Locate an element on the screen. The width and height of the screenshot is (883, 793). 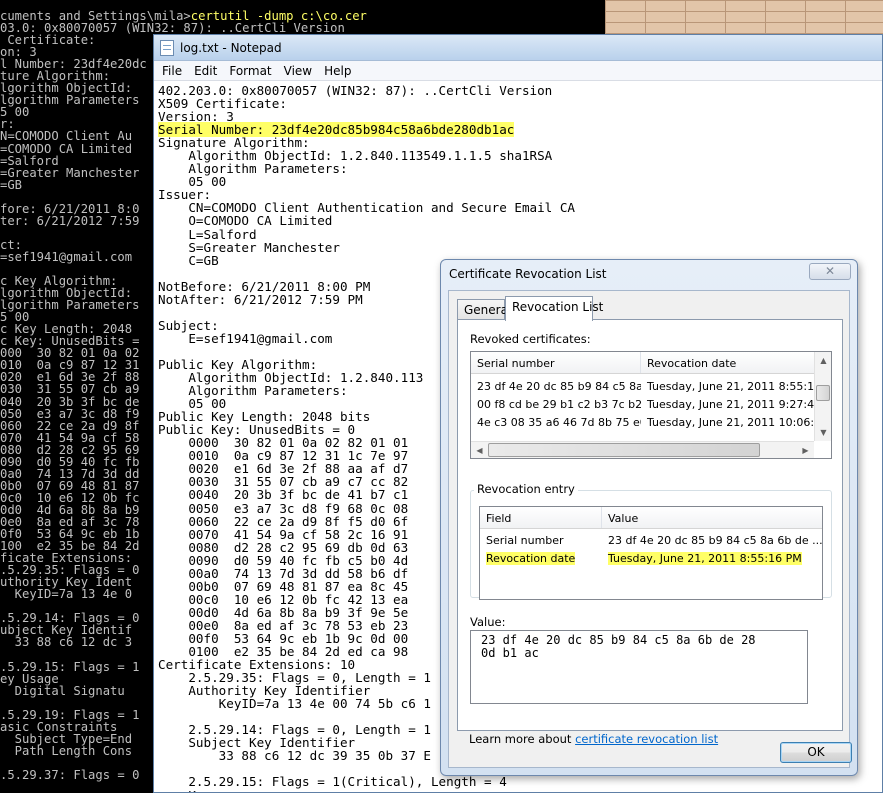
notepad-menu-bar: File Edit Format View Help is located at coordinates (518, 71).